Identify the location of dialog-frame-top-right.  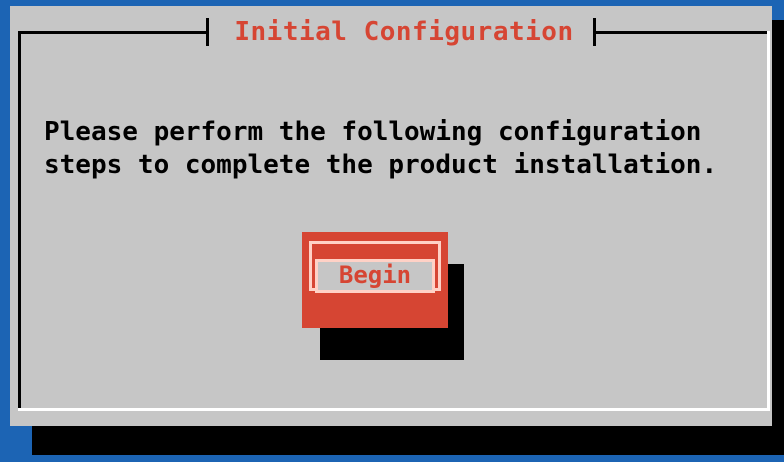
(682, 32).